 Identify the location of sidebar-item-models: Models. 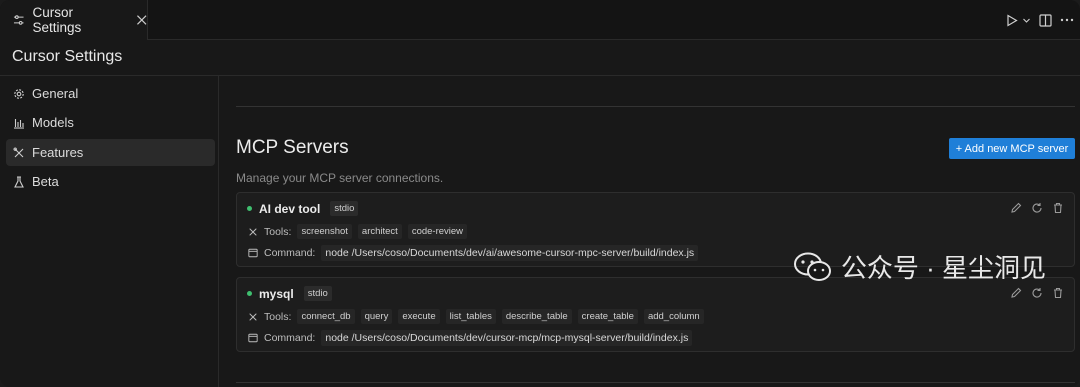
(110, 122).